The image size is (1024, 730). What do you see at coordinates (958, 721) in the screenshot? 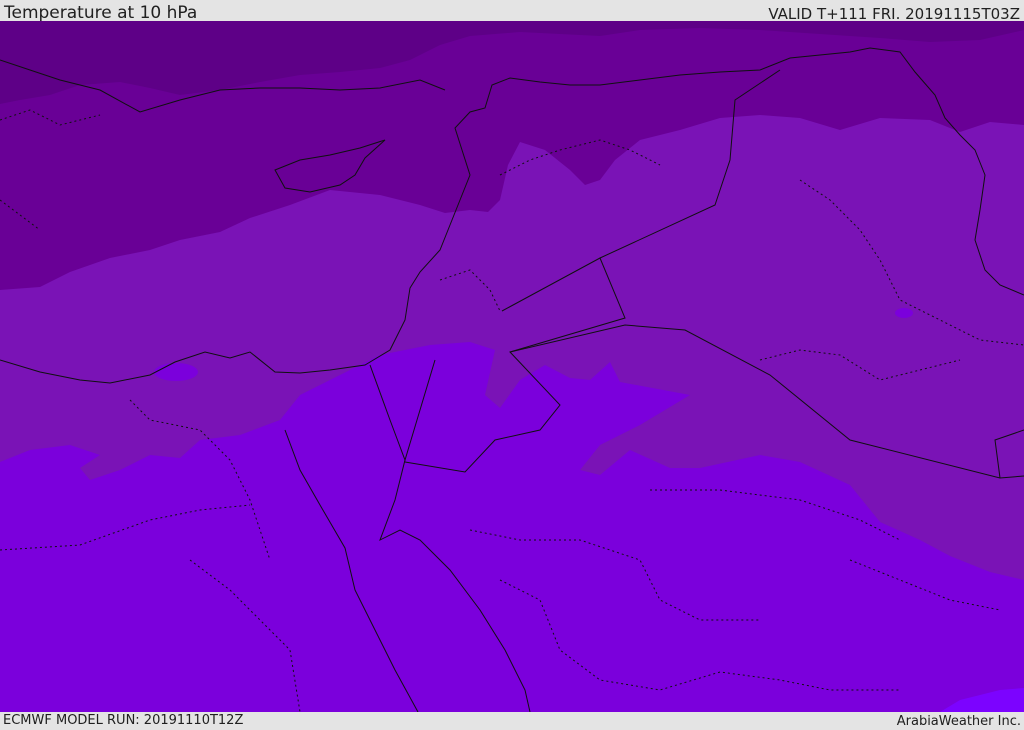
I see `credit-label: ArabiaWeather Inc.` at bounding box center [958, 721].